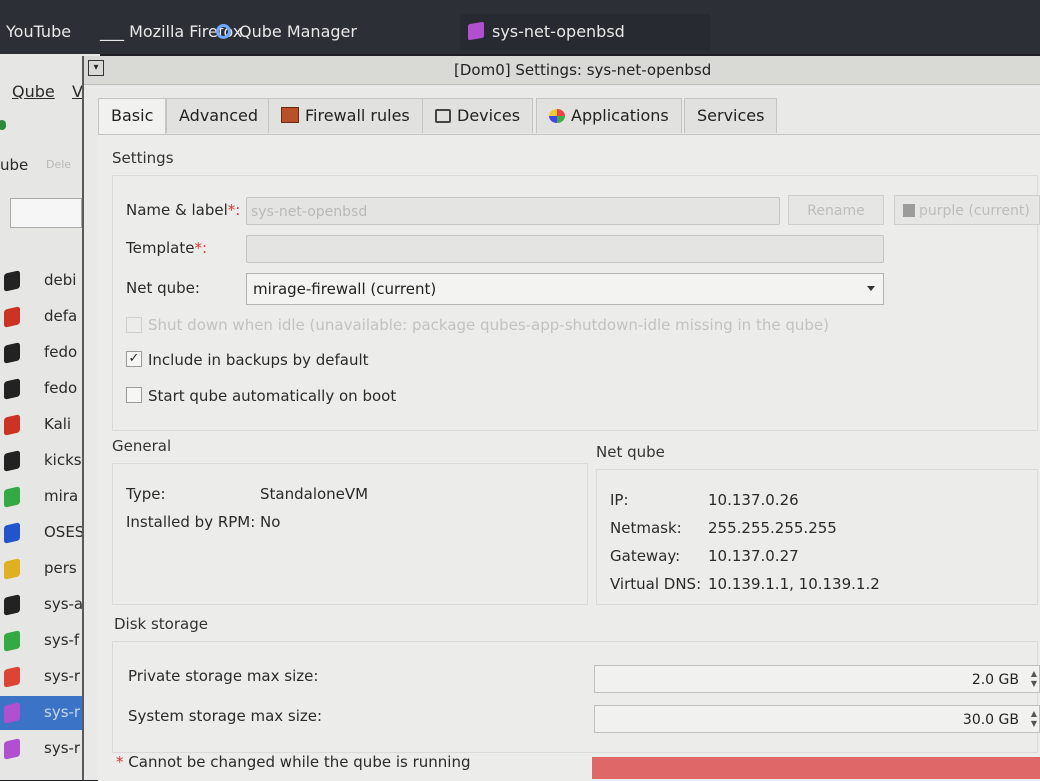 This screenshot has width=1040, height=781. Describe the element at coordinates (14, 165) in the screenshot. I see `toolbar-create-qube: ube` at that location.